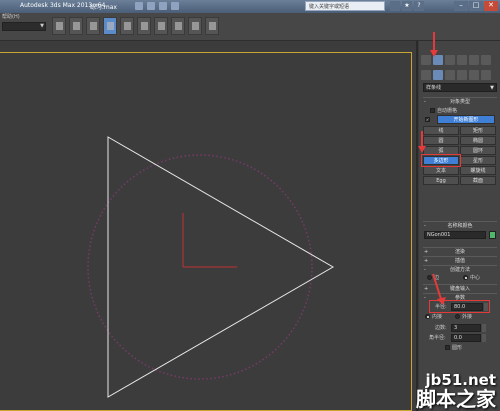 Image resolution: width=500 pixels, height=411 pixels. What do you see at coordinates (460, 251) in the screenshot?
I see `rendering-rollout: + 渲染` at bounding box center [460, 251].